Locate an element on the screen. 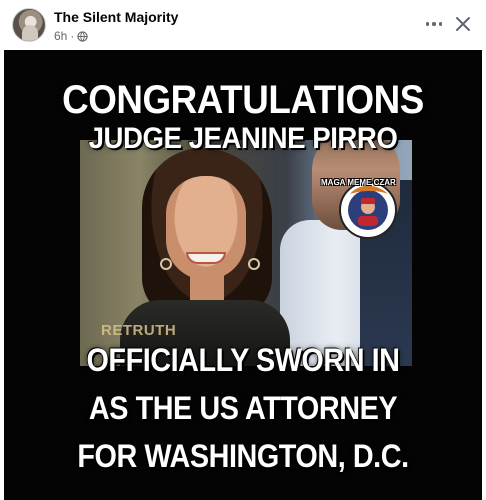 The width and height of the screenshot is (486, 500). avatar-icon is located at coordinates (29, 25).